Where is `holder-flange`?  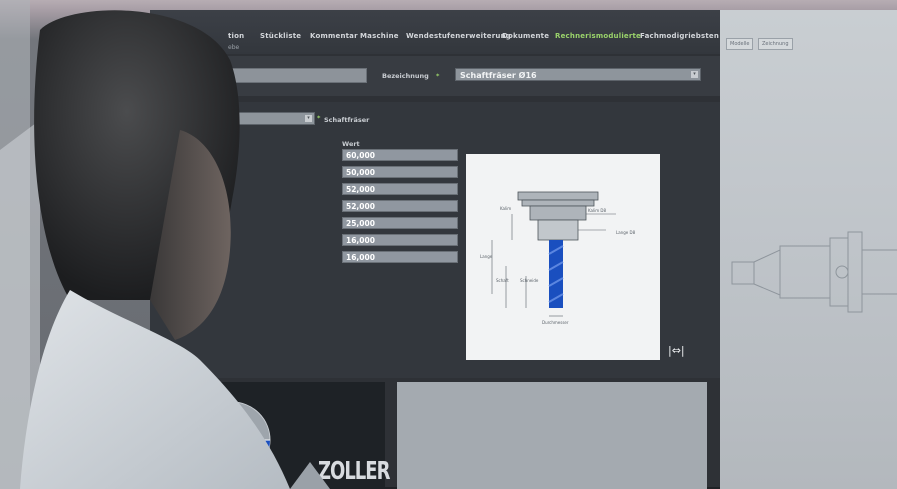 holder-flange is located at coordinates (558, 196).